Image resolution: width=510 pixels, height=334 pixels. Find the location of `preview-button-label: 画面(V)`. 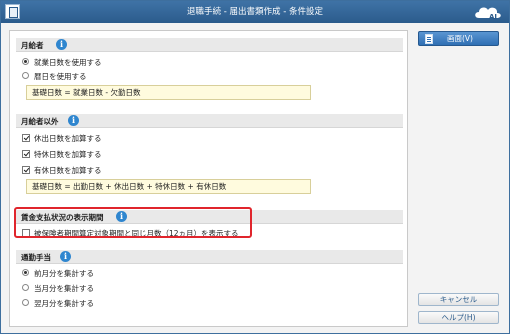

preview-button-label: 画面(V) is located at coordinates (460, 38).